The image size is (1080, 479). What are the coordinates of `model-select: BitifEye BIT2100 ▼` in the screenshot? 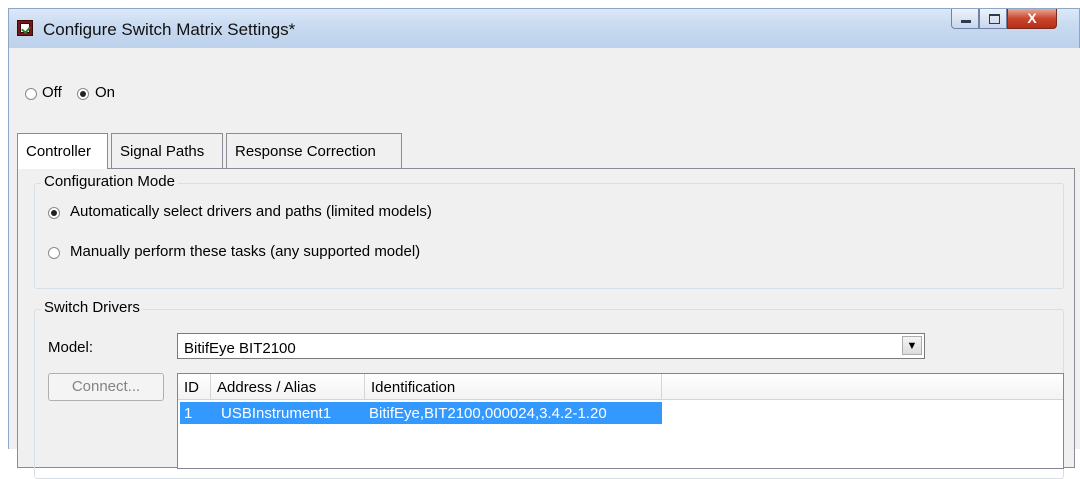 It's located at (551, 346).